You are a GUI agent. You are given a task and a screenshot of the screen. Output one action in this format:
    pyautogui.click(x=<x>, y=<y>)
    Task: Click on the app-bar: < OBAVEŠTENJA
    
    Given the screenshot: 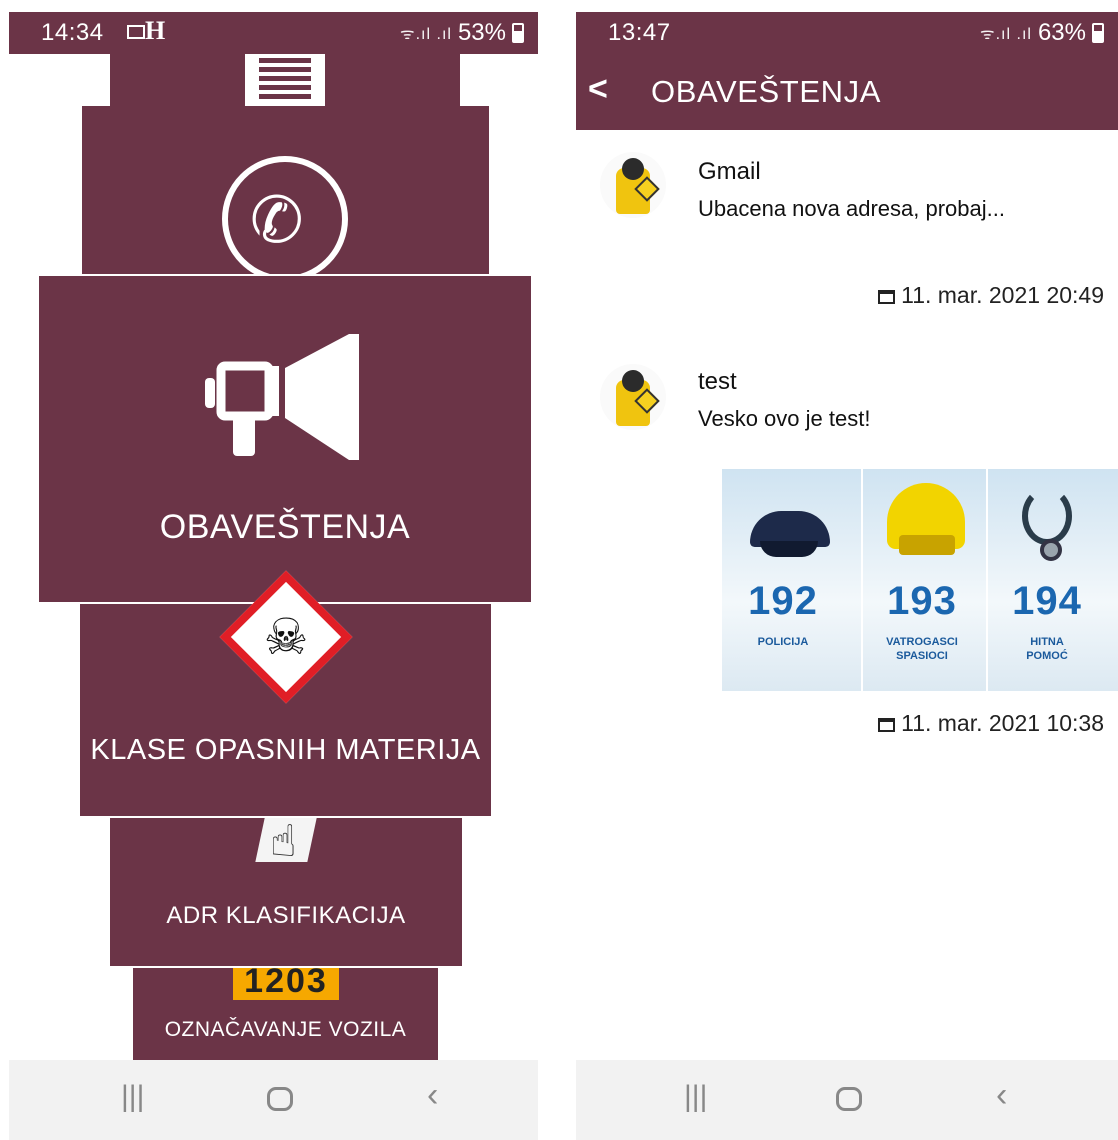 What is the action you would take?
    pyautogui.click(x=847, y=92)
    